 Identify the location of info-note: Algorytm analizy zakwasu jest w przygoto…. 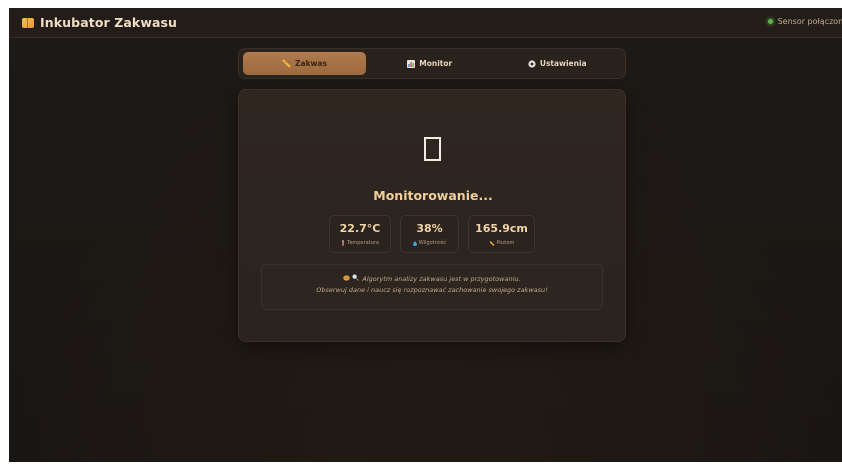
(432, 287).